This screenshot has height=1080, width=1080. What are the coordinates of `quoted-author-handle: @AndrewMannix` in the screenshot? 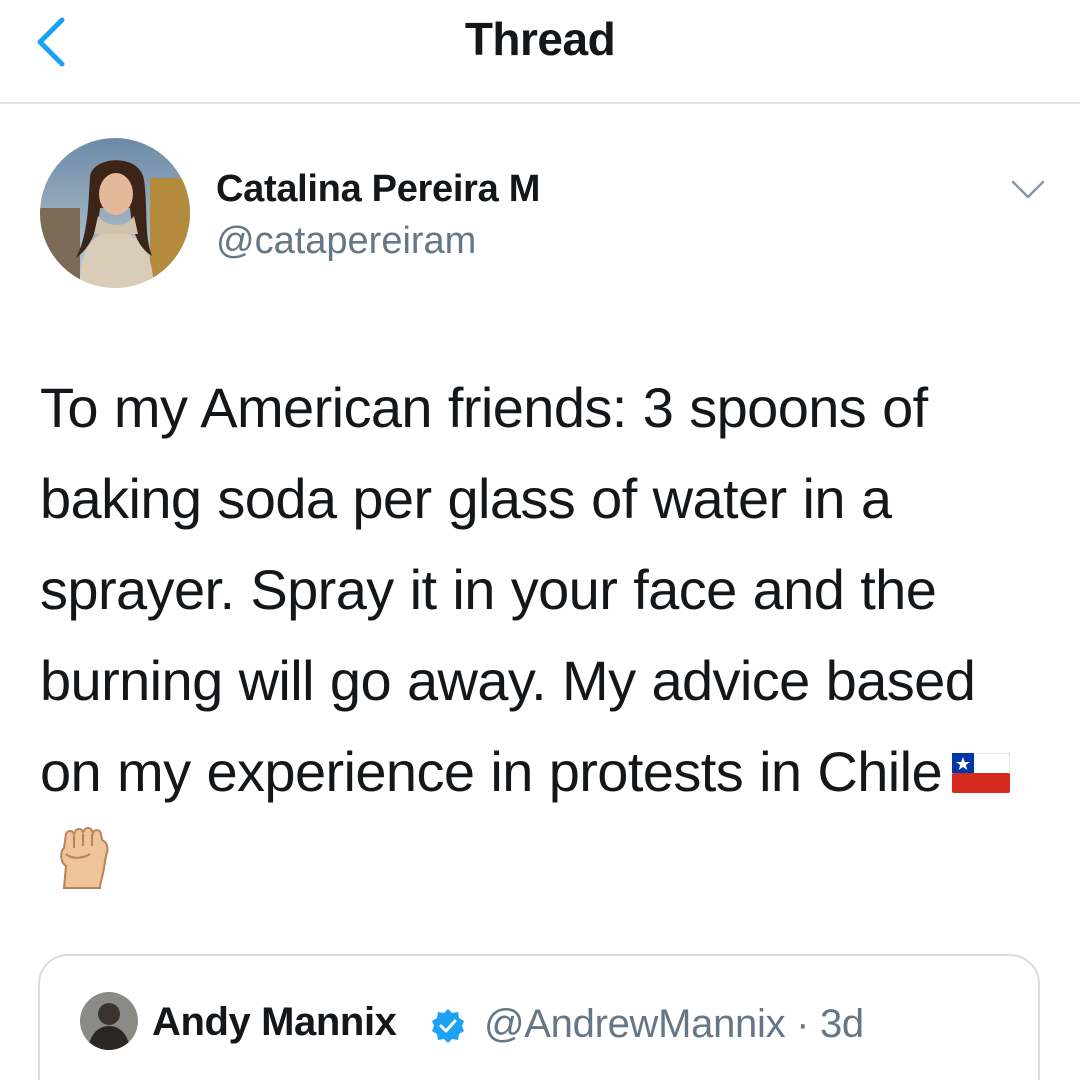 It's located at (635, 1024).